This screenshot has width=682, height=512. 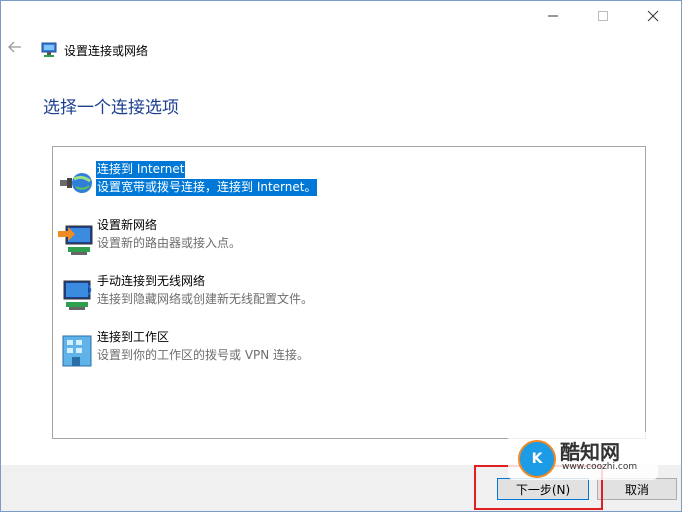 I want to click on back-arrow-icon, so click(x=14, y=47).